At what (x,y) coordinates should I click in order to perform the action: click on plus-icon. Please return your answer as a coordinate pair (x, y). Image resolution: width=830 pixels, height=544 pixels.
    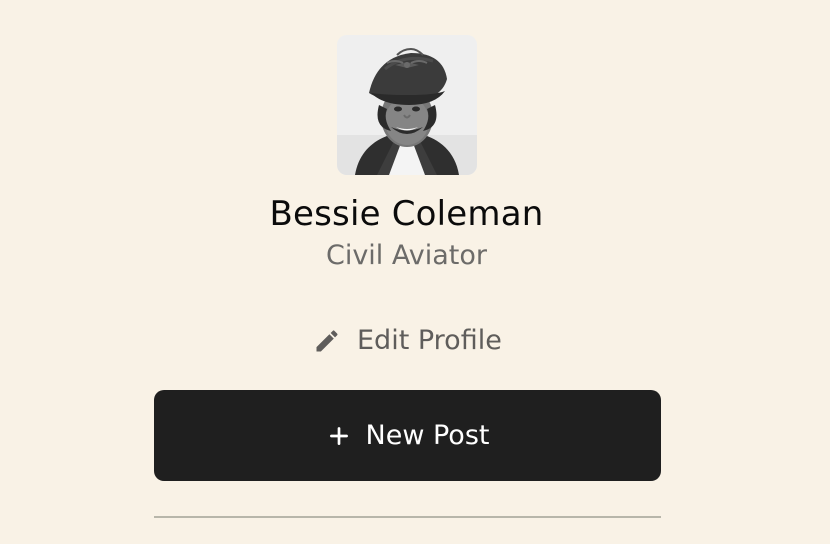
    Looking at the image, I should click on (339, 436).